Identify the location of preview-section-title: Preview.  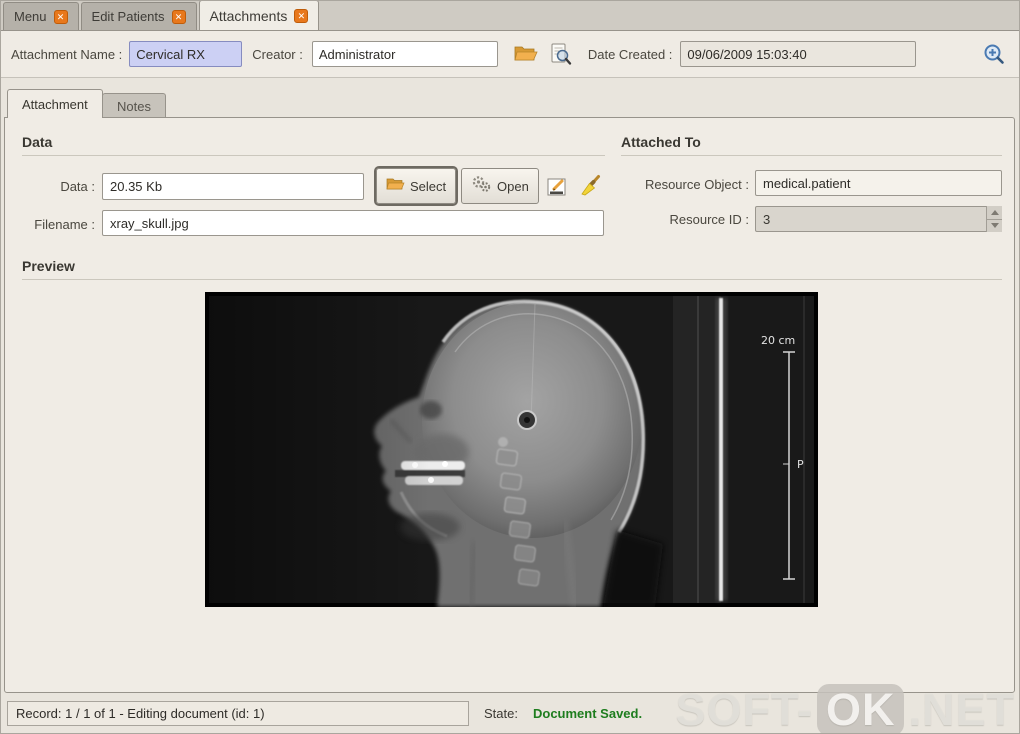
(48, 266).